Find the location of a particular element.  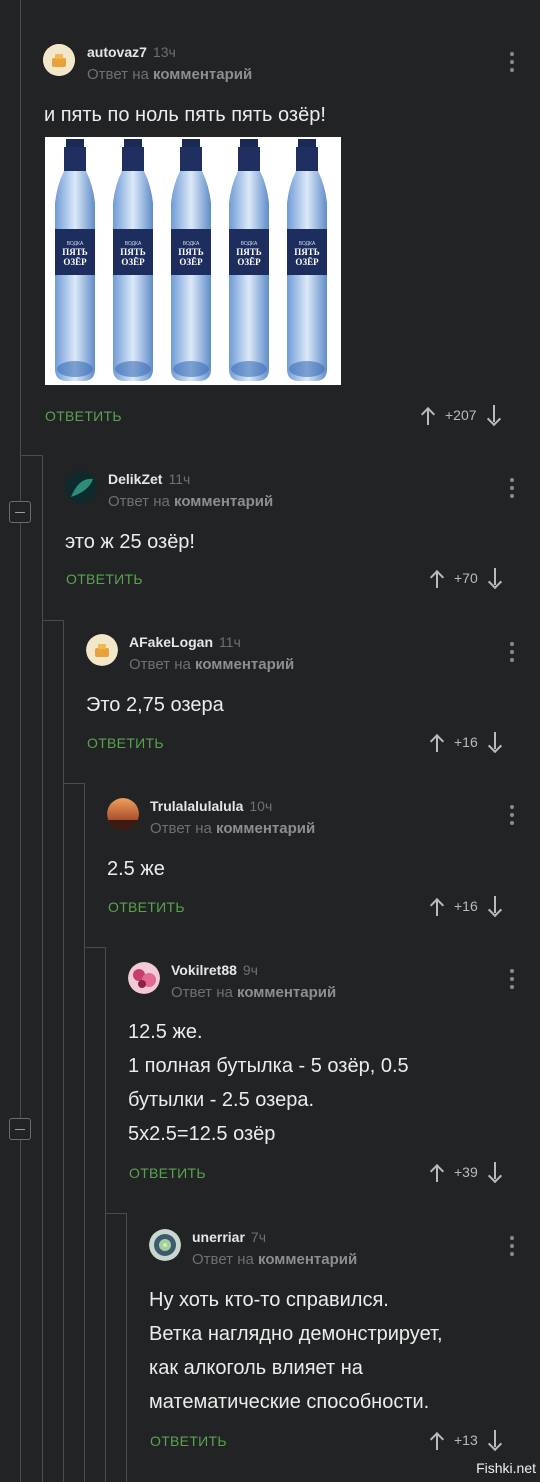

comment-score: +70 is located at coordinates (466, 578).